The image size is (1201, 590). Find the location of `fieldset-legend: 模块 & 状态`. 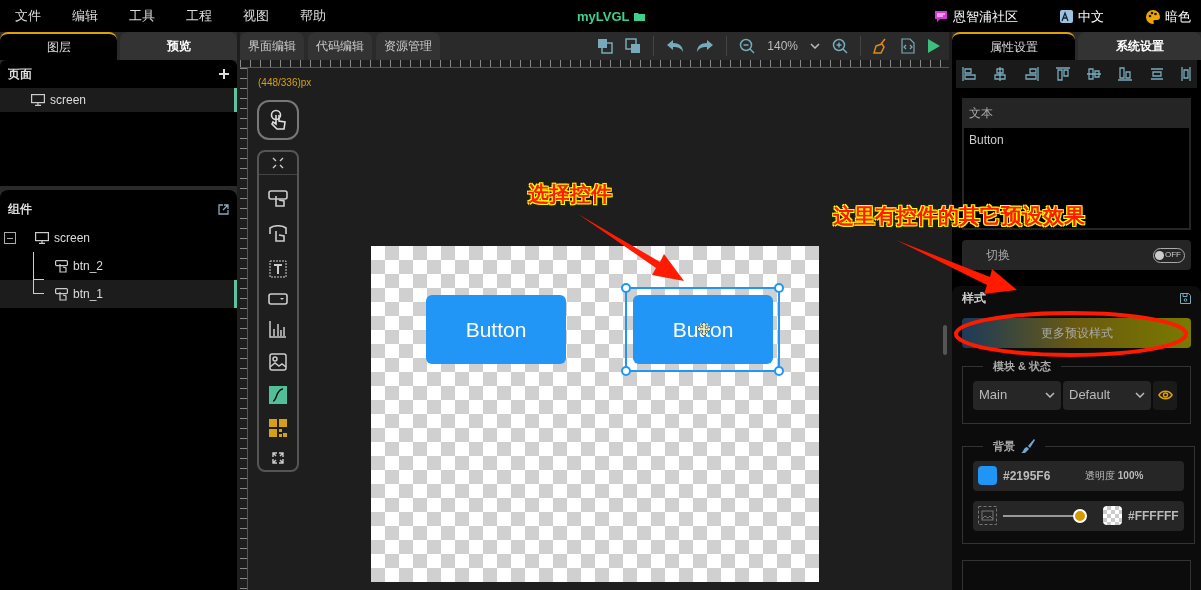

fieldset-legend: 模块 & 状态 is located at coordinates (1022, 366).